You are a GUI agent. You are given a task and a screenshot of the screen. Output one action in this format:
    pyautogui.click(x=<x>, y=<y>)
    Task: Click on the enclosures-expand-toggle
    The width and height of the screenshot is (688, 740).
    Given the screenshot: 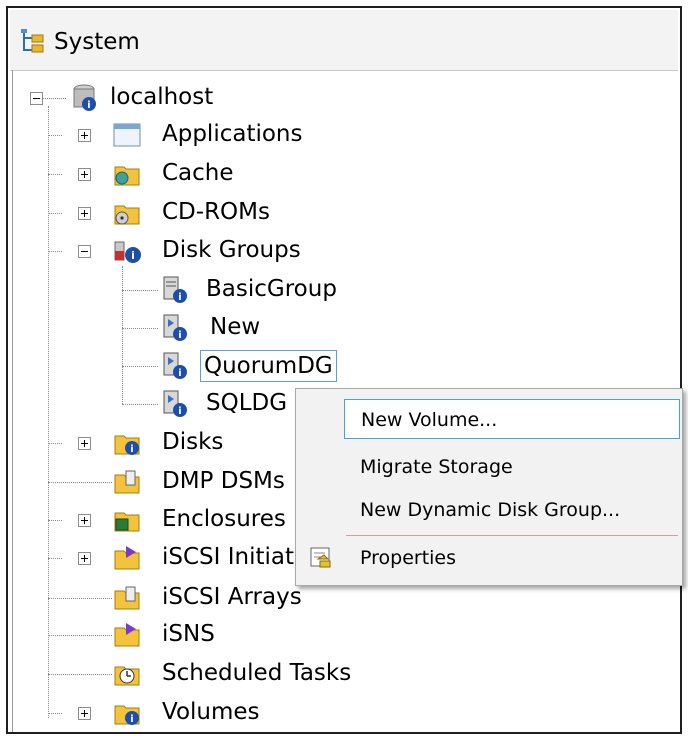 What is the action you would take?
    pyautogui.click(x=84, y=520)
    